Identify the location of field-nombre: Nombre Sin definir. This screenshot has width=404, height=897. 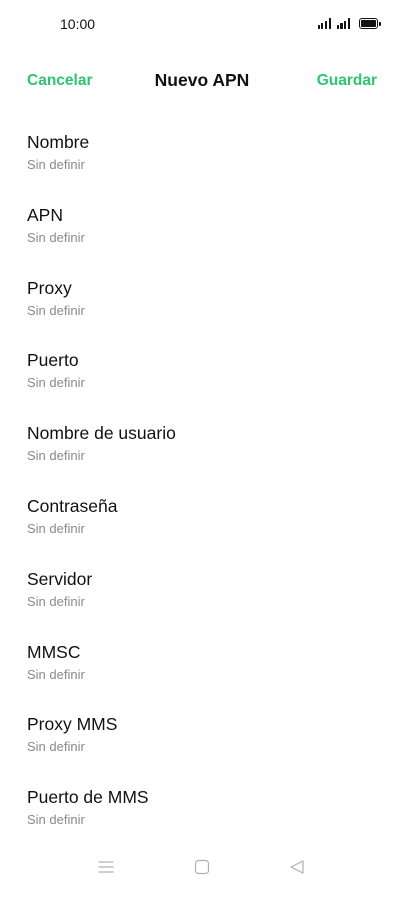
(202, 152).